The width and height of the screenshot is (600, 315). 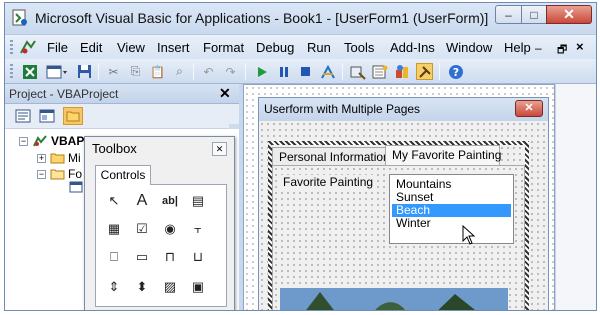 What do you see at coordinates (534, 14) in the screenshot?
I see `maximize-button: □` at bounding box center [534, 14].